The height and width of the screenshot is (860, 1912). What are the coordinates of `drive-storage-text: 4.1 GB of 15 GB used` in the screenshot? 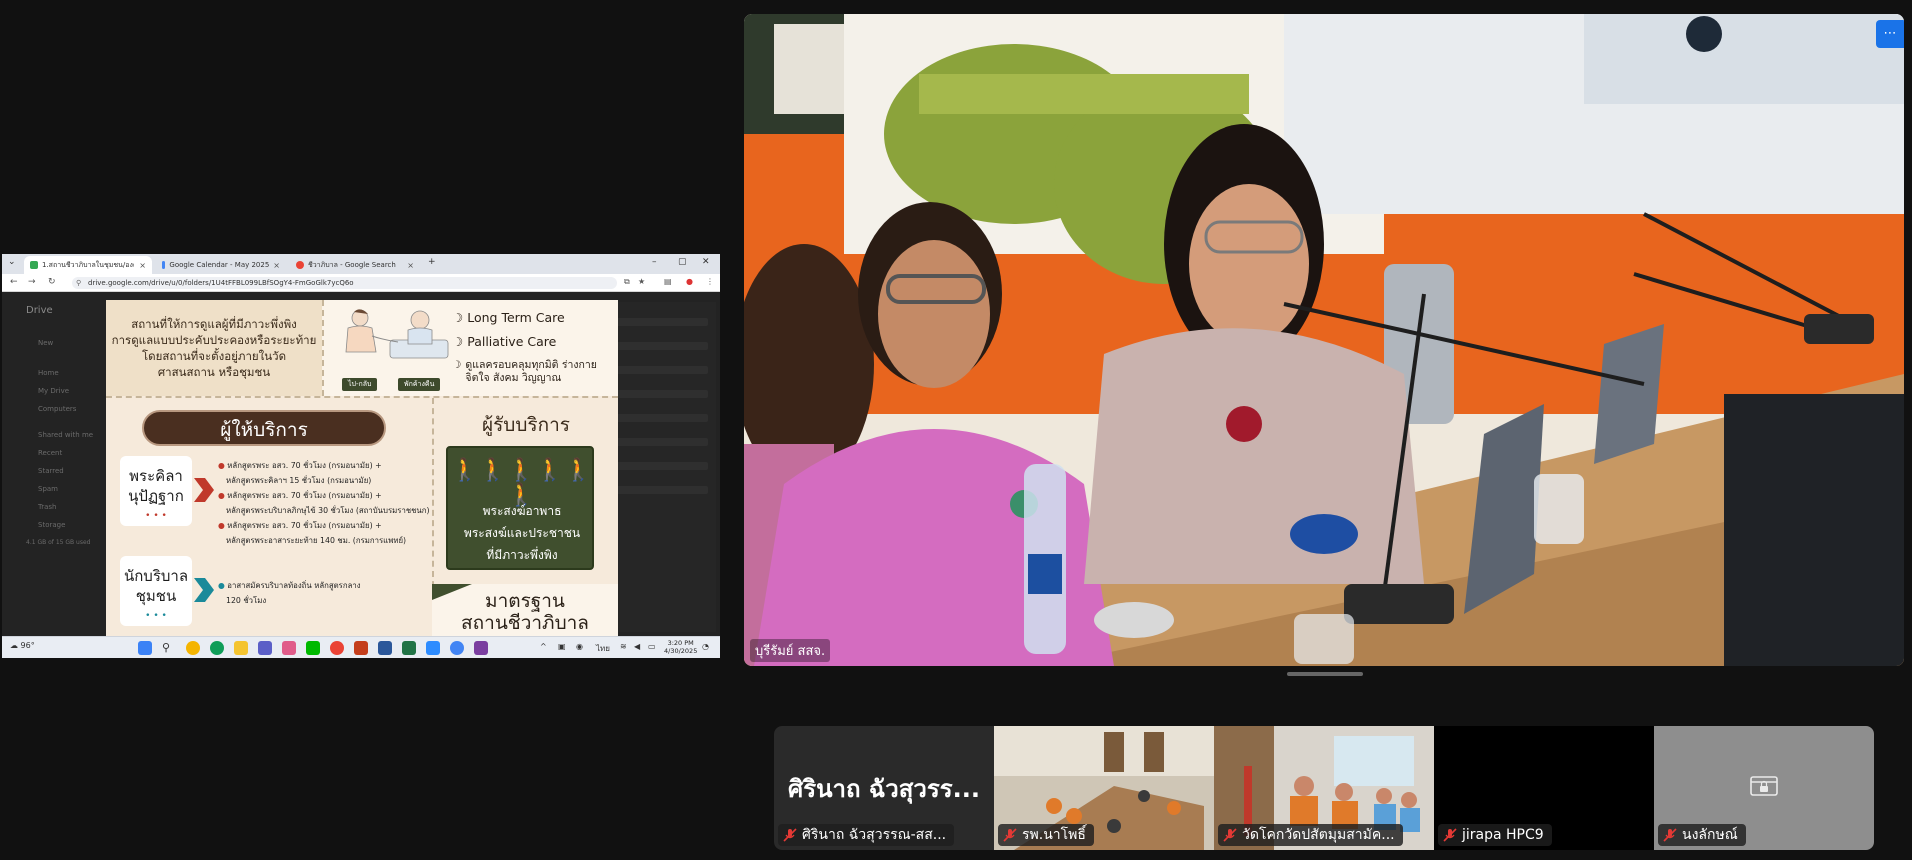 It's located at (58, 542).